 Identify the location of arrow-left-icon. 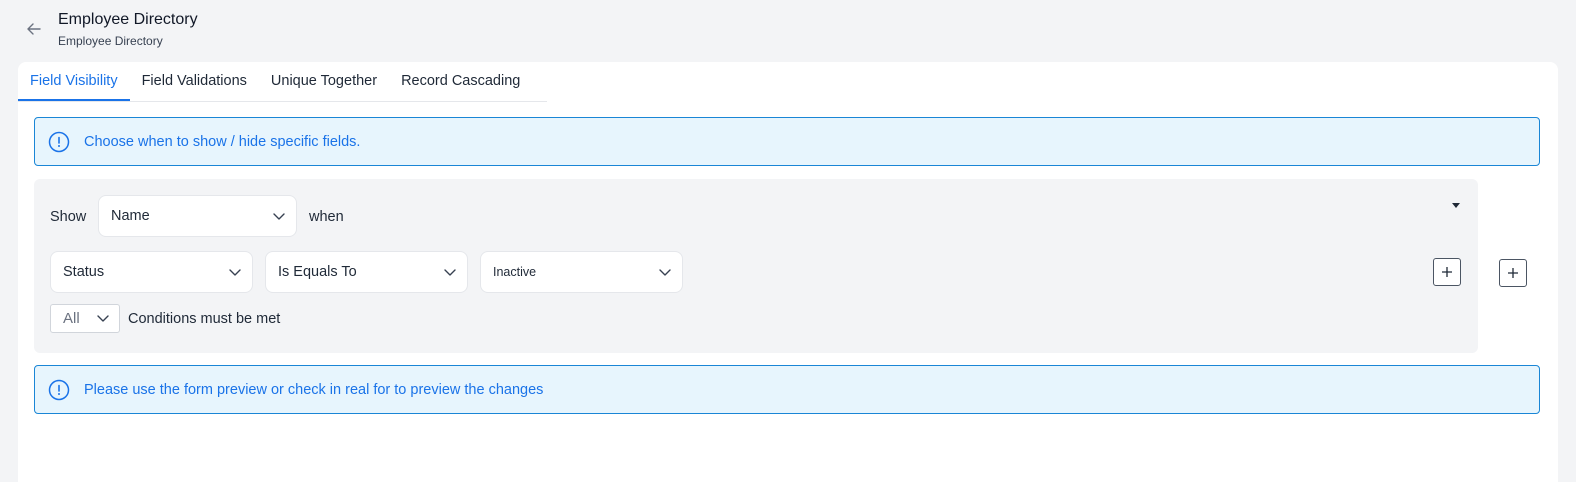
(34, 29).